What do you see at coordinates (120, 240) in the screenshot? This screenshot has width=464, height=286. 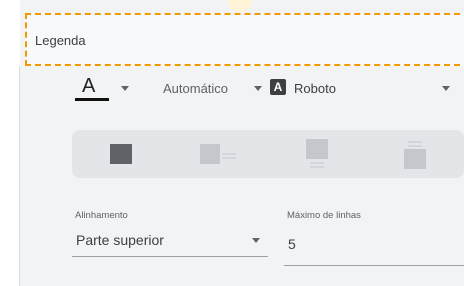 I see `alignment-value: Parte superior` at bounding box center [120, 240].